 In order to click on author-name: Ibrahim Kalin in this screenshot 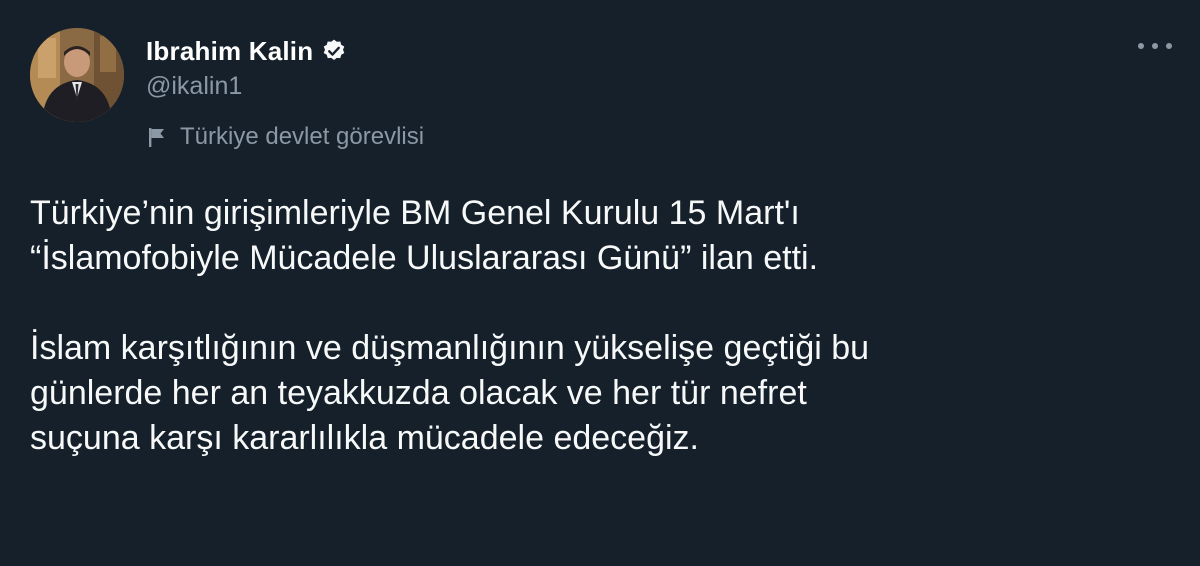, I will do `click(229, 51)`.